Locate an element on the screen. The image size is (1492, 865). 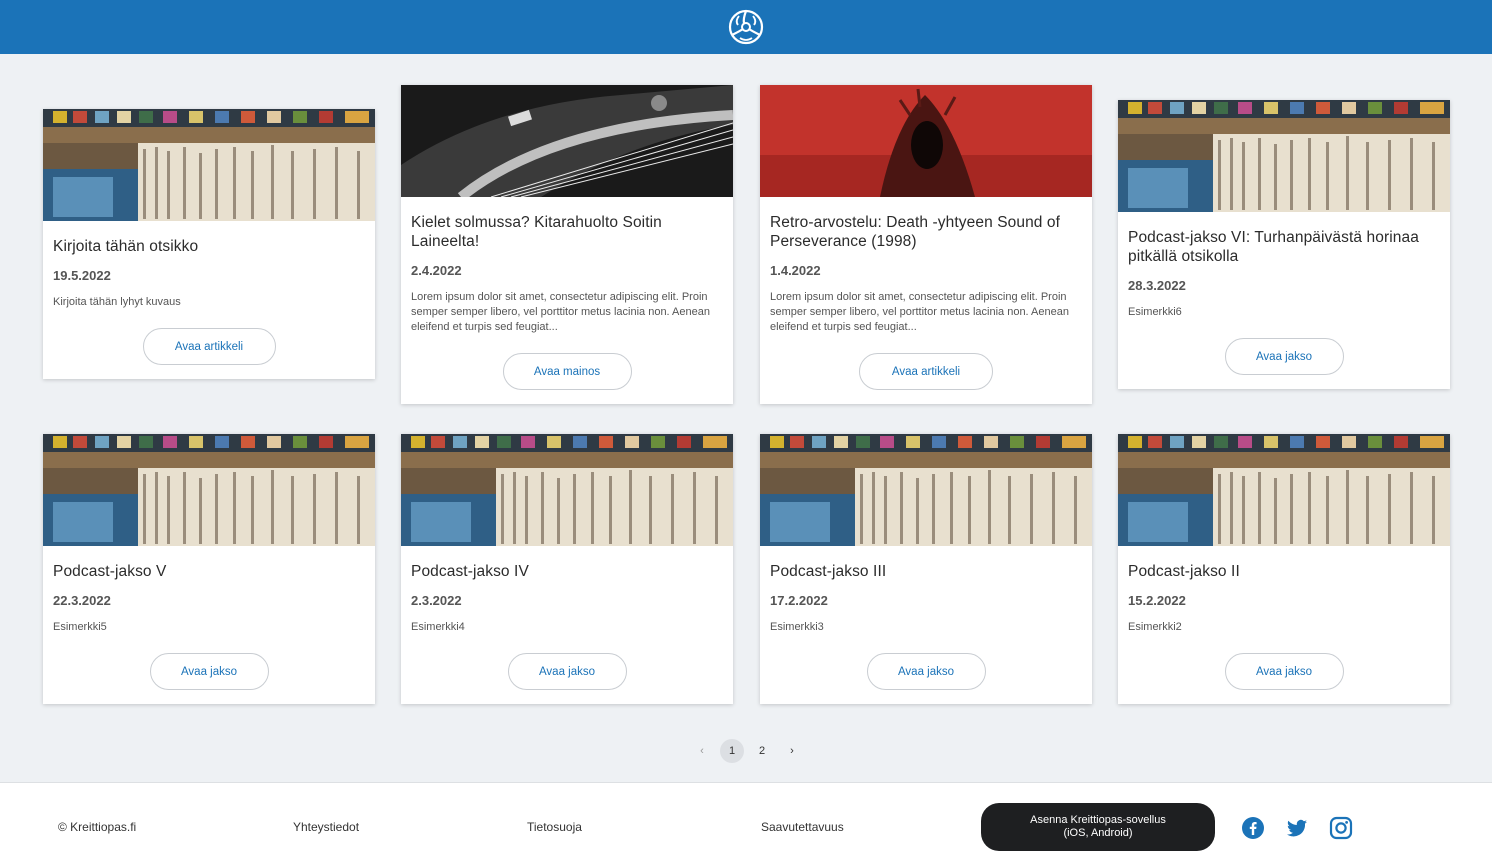
pagination: ‹ 1 2 › is located at coordinates (747, 751).